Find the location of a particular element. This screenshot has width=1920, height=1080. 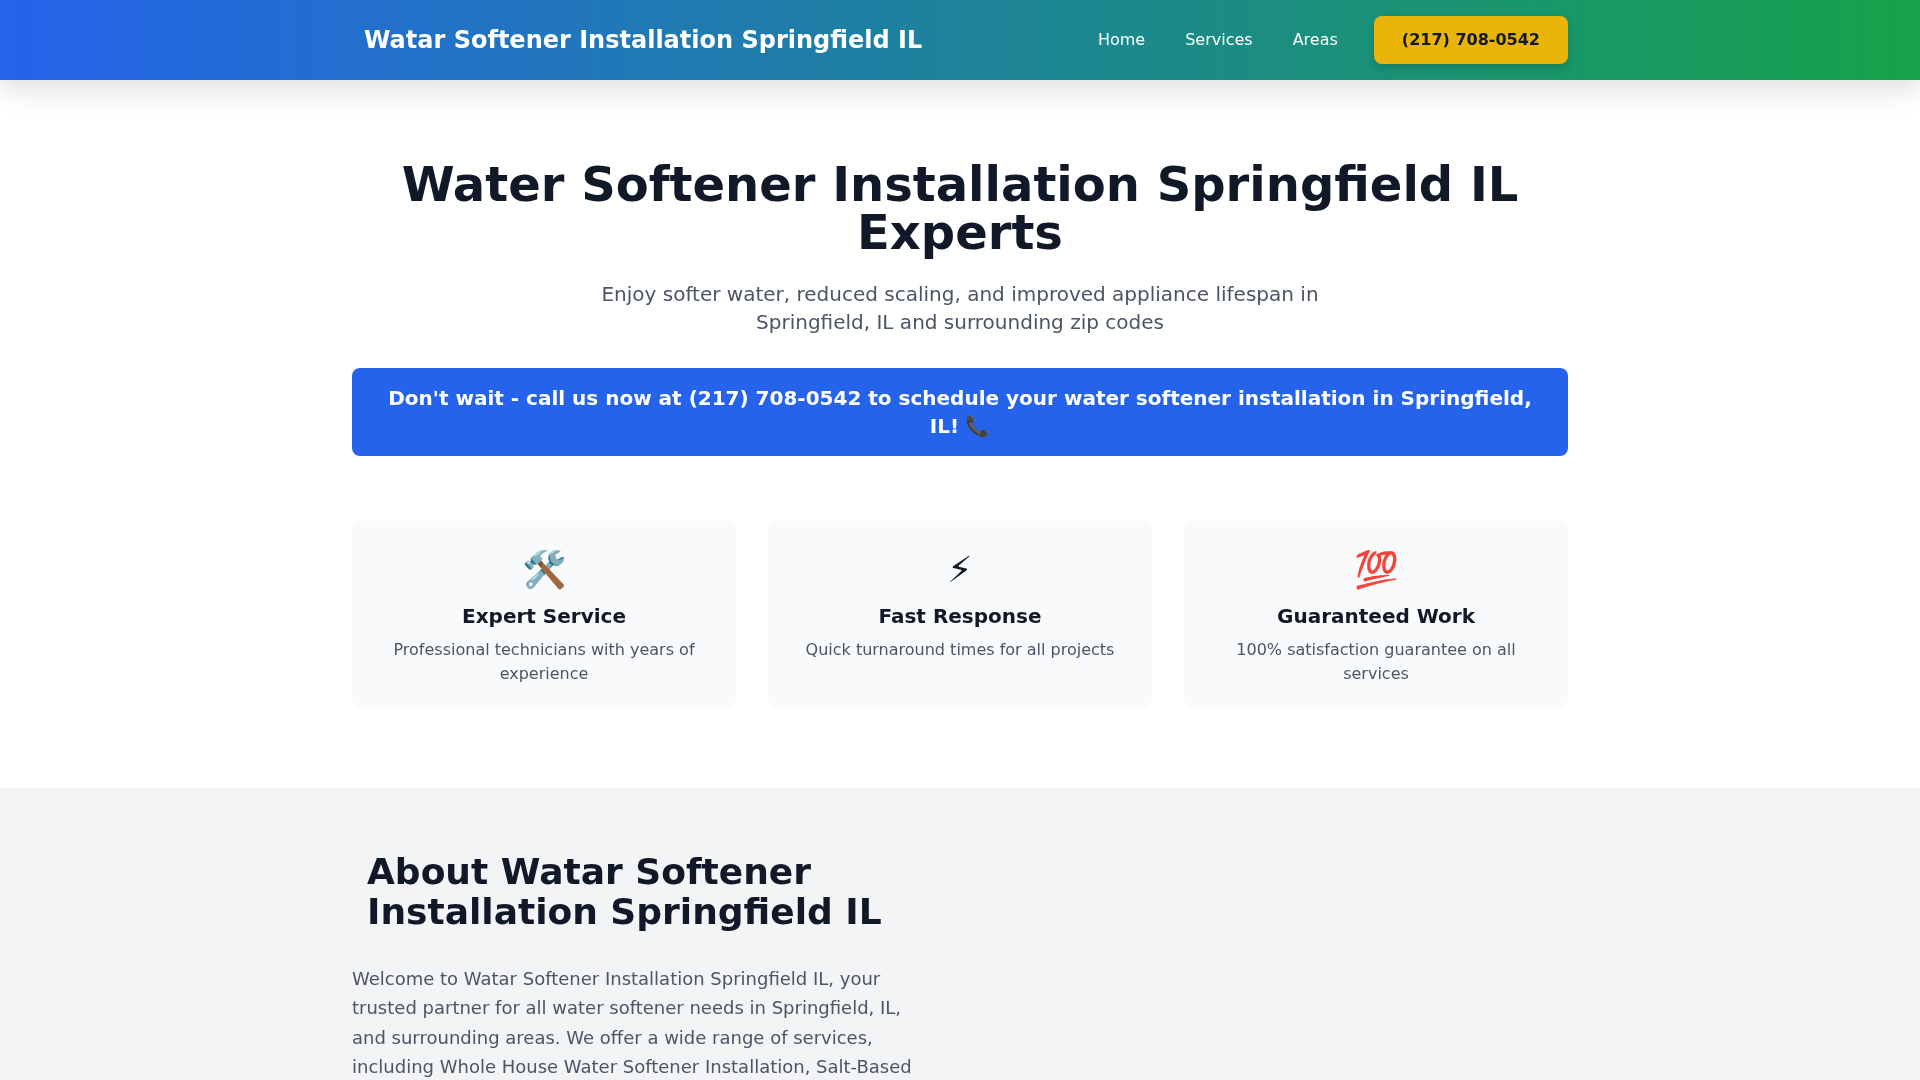

nav-link: Home is located at coordinates (1121, 40).